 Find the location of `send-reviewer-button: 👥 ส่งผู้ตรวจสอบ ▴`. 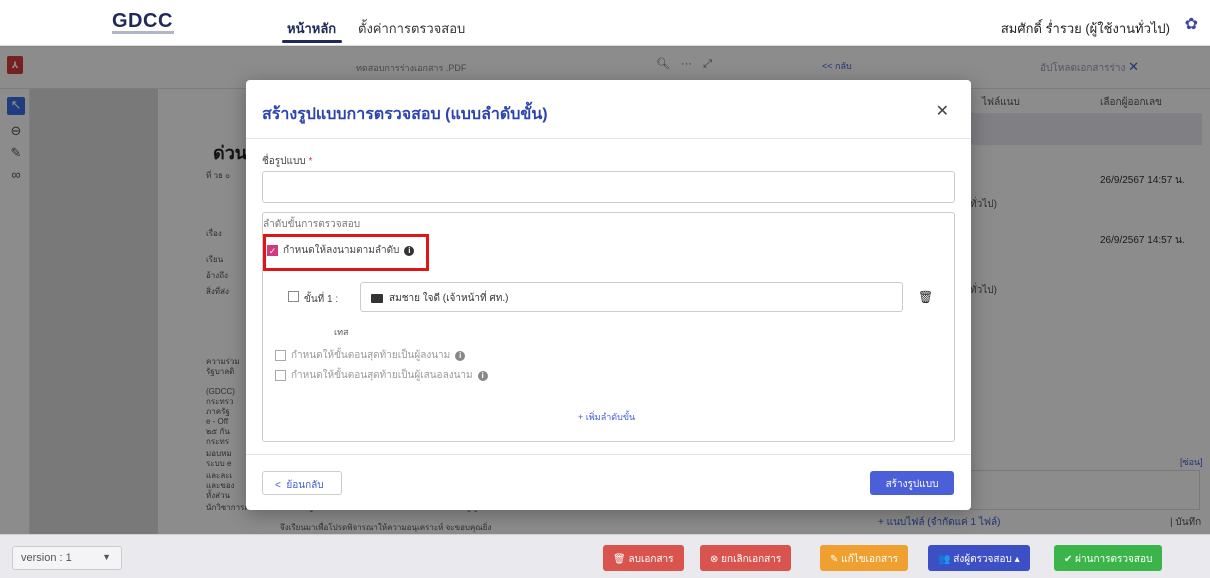

send-reviewer-button: 👥 ส่งผู้ตรวจสอบ ▴ is located at coordinates (979, 558).